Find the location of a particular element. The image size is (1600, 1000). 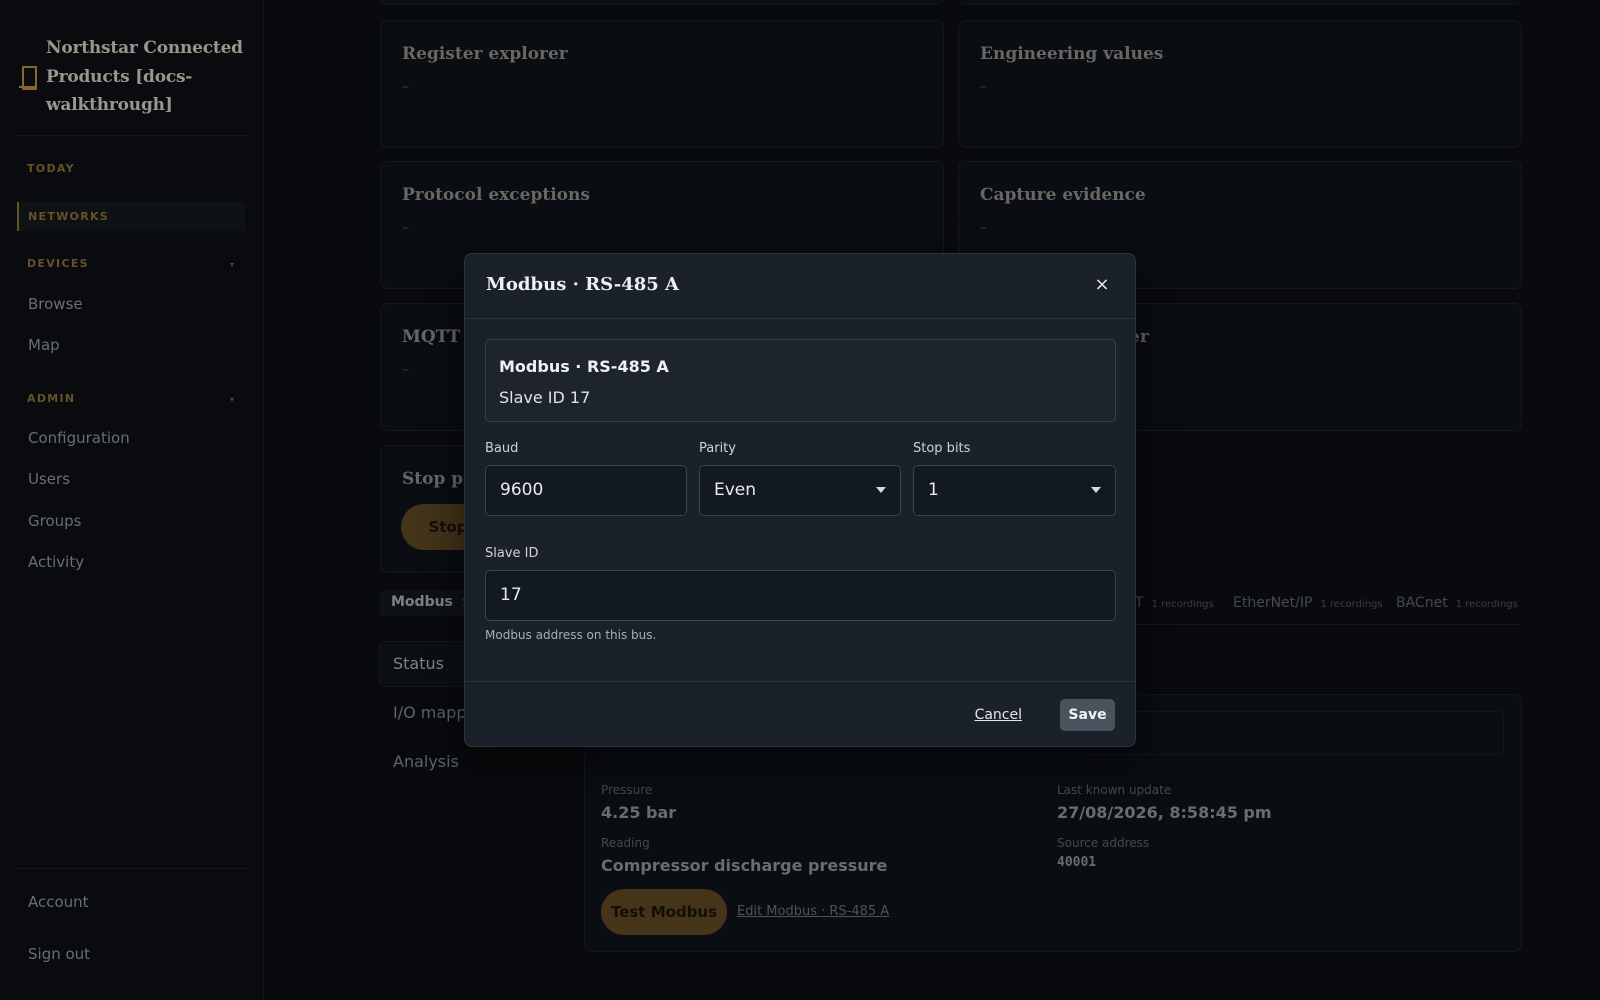

summary-subtitle: Slave ID 17 is located at coordinates (545, 397).